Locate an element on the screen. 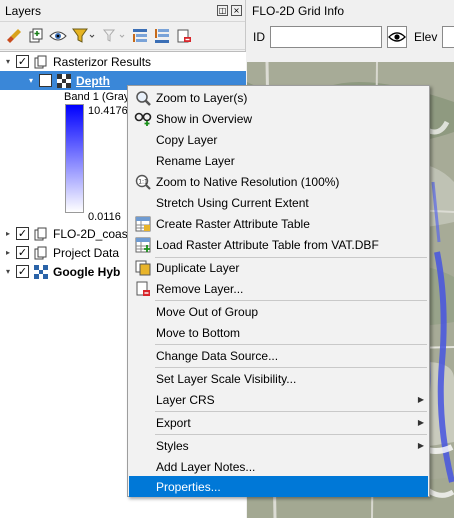 Image resolution: width=454 pixels, height=518 pixels. menu-stretch-extent: Stretch Using Current Extent is located at coordinates (278, 202).